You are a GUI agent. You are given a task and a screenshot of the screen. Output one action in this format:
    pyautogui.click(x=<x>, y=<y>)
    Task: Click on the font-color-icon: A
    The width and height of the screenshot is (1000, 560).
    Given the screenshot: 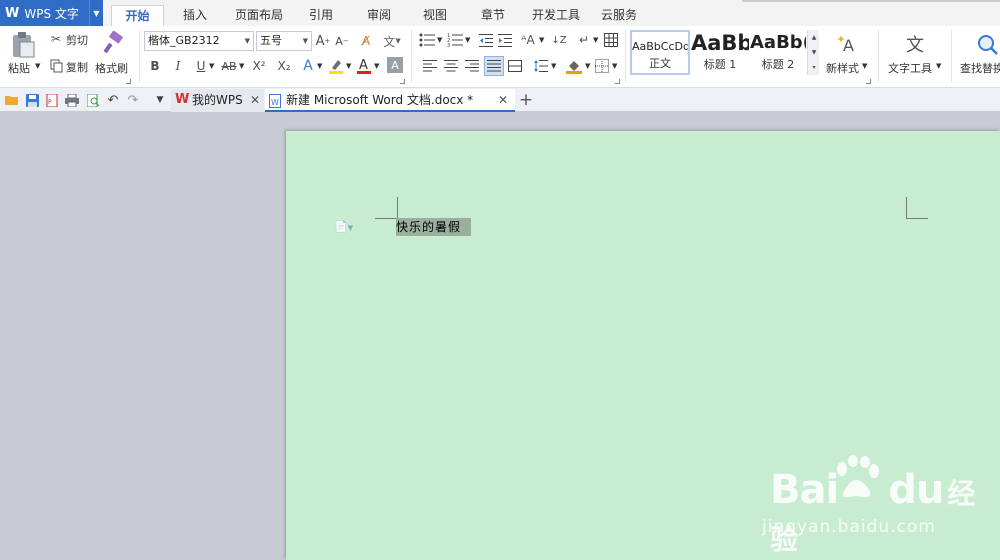 What is the action you would take?
    pyautogui.click(x=364, y=66)
    